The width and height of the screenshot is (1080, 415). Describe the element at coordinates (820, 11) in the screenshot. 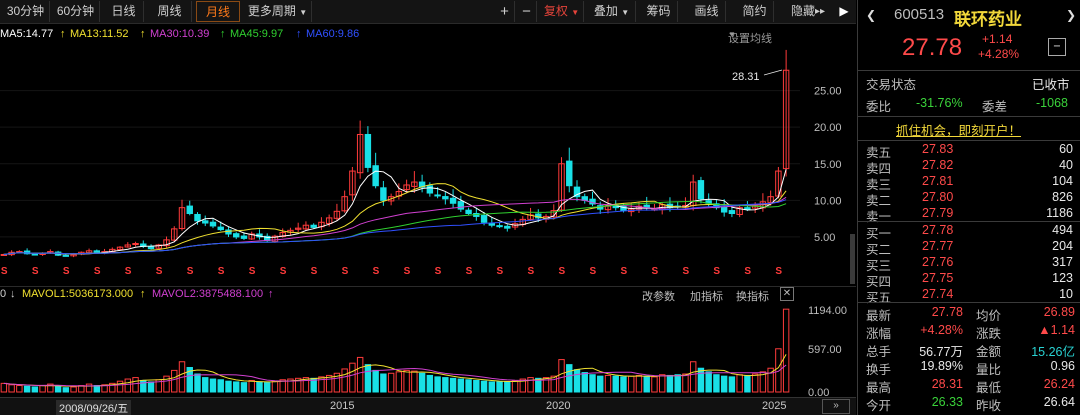

I see `fast-forward-icon: ▸▸` at that location.